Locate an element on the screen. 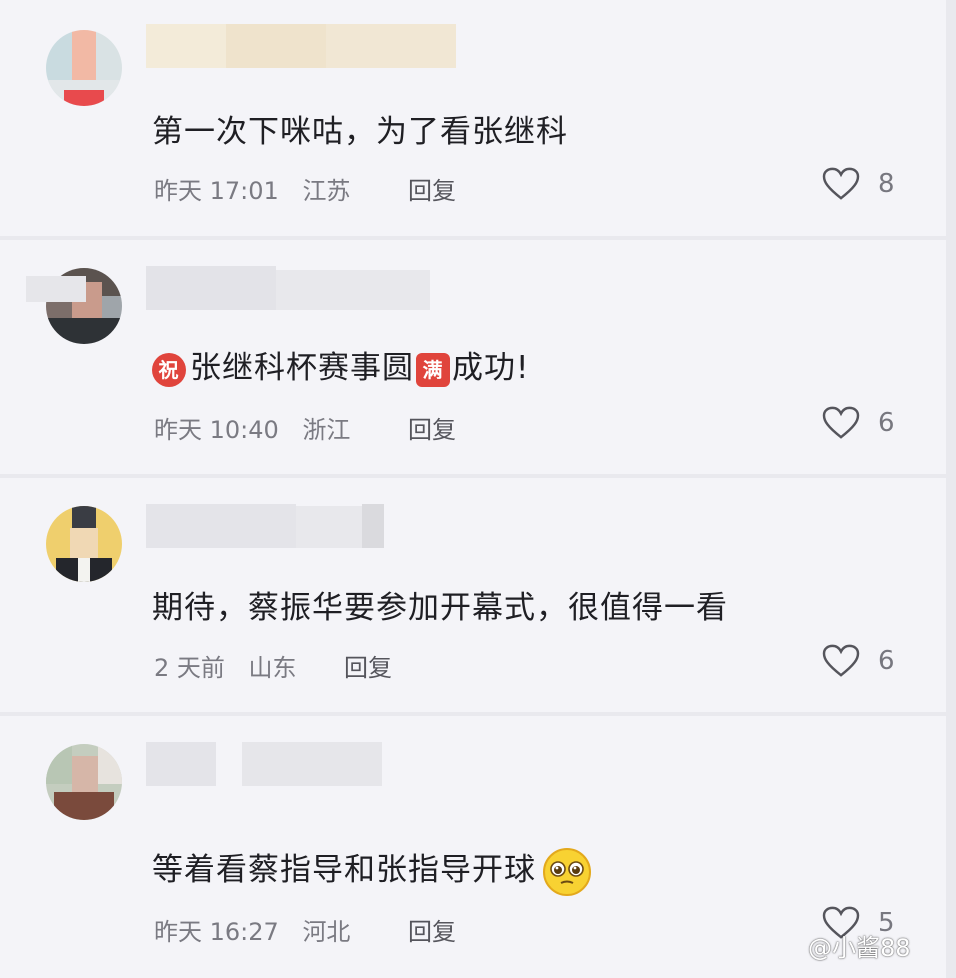 This screenshot has height=978, width=956. pleading-face-icon is located at coordinates (567, 871).